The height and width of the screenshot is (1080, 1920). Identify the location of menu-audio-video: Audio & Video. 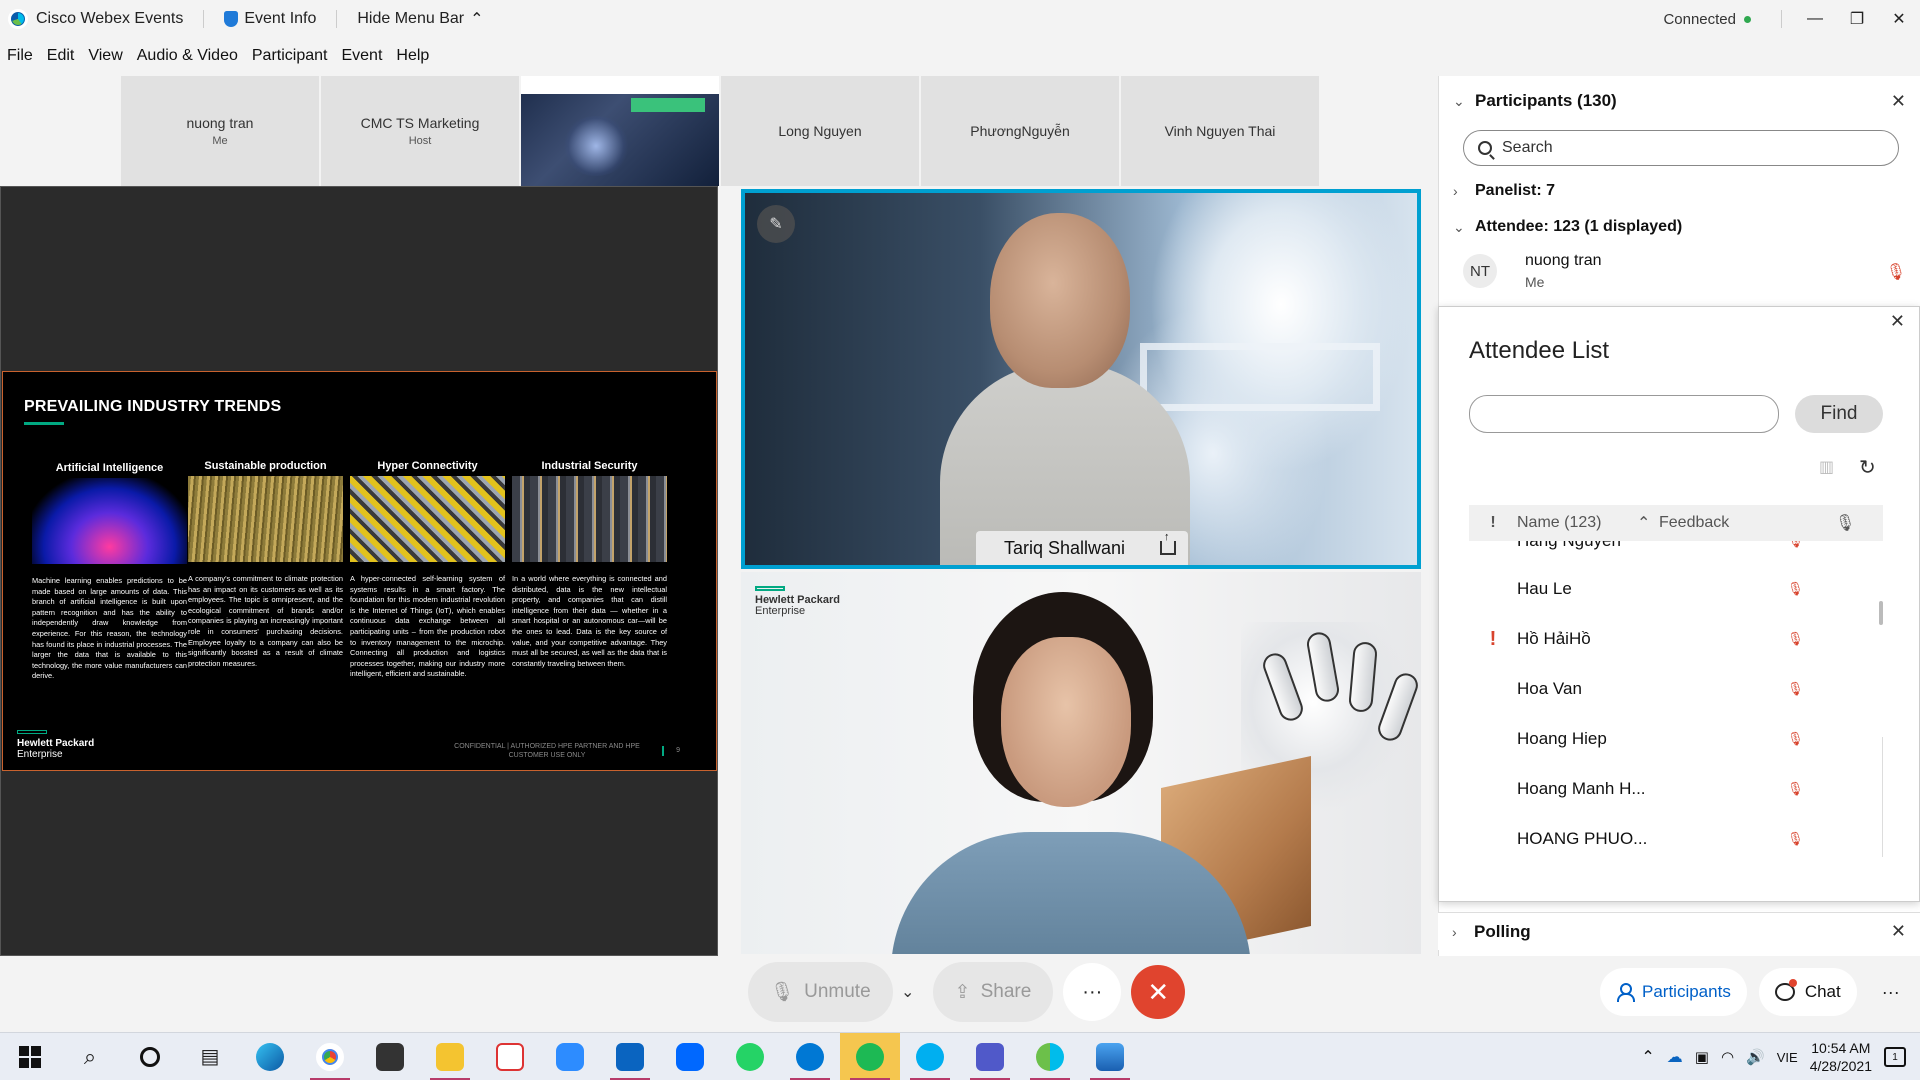
(187, 56).